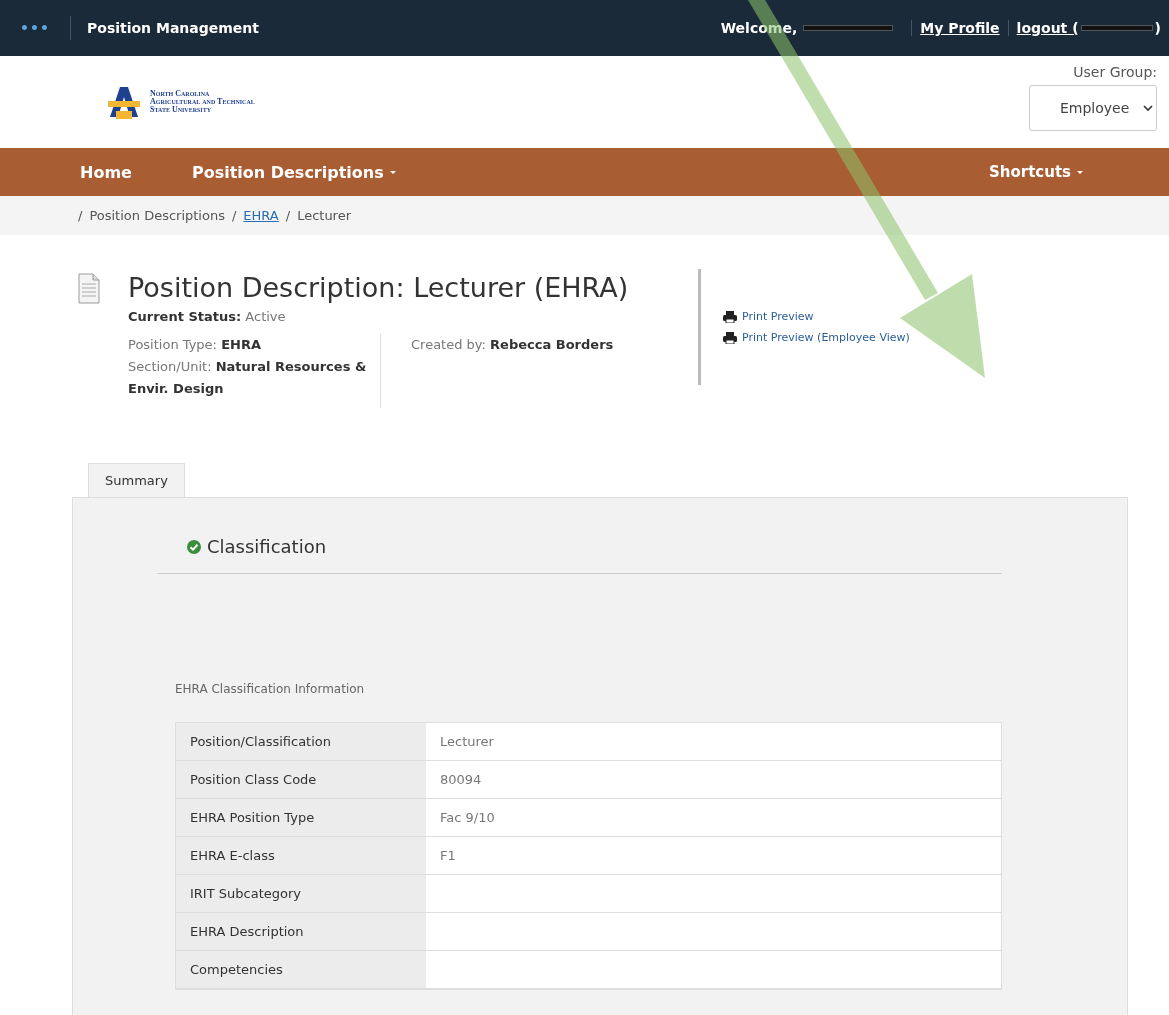 This screenshot has height=1015, width=1169. Describe the element at coordinates (301, 741) in the screenshot. I see `row-label: Position/Classification` at that location.